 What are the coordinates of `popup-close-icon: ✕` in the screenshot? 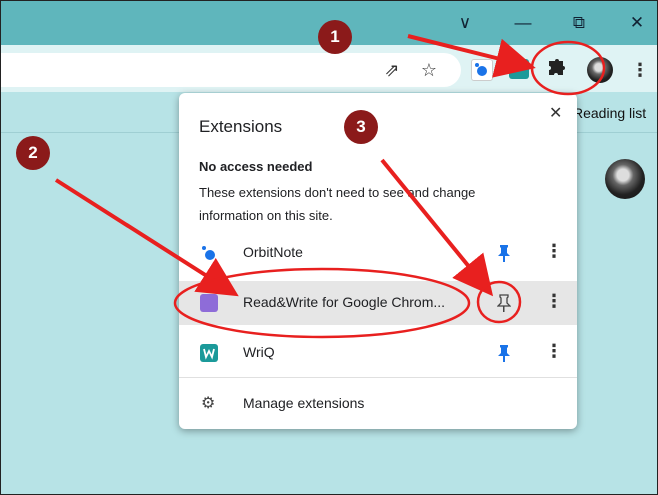 It's located at (555, 113).